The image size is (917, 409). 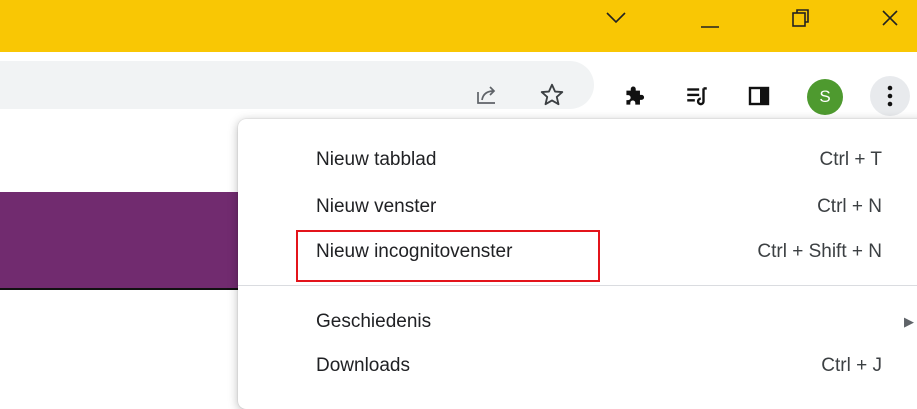 What do you see at coordinates (890, 96) in the screenshot?
I see `kebab-menu-icon` at bounding box center [890, 96].